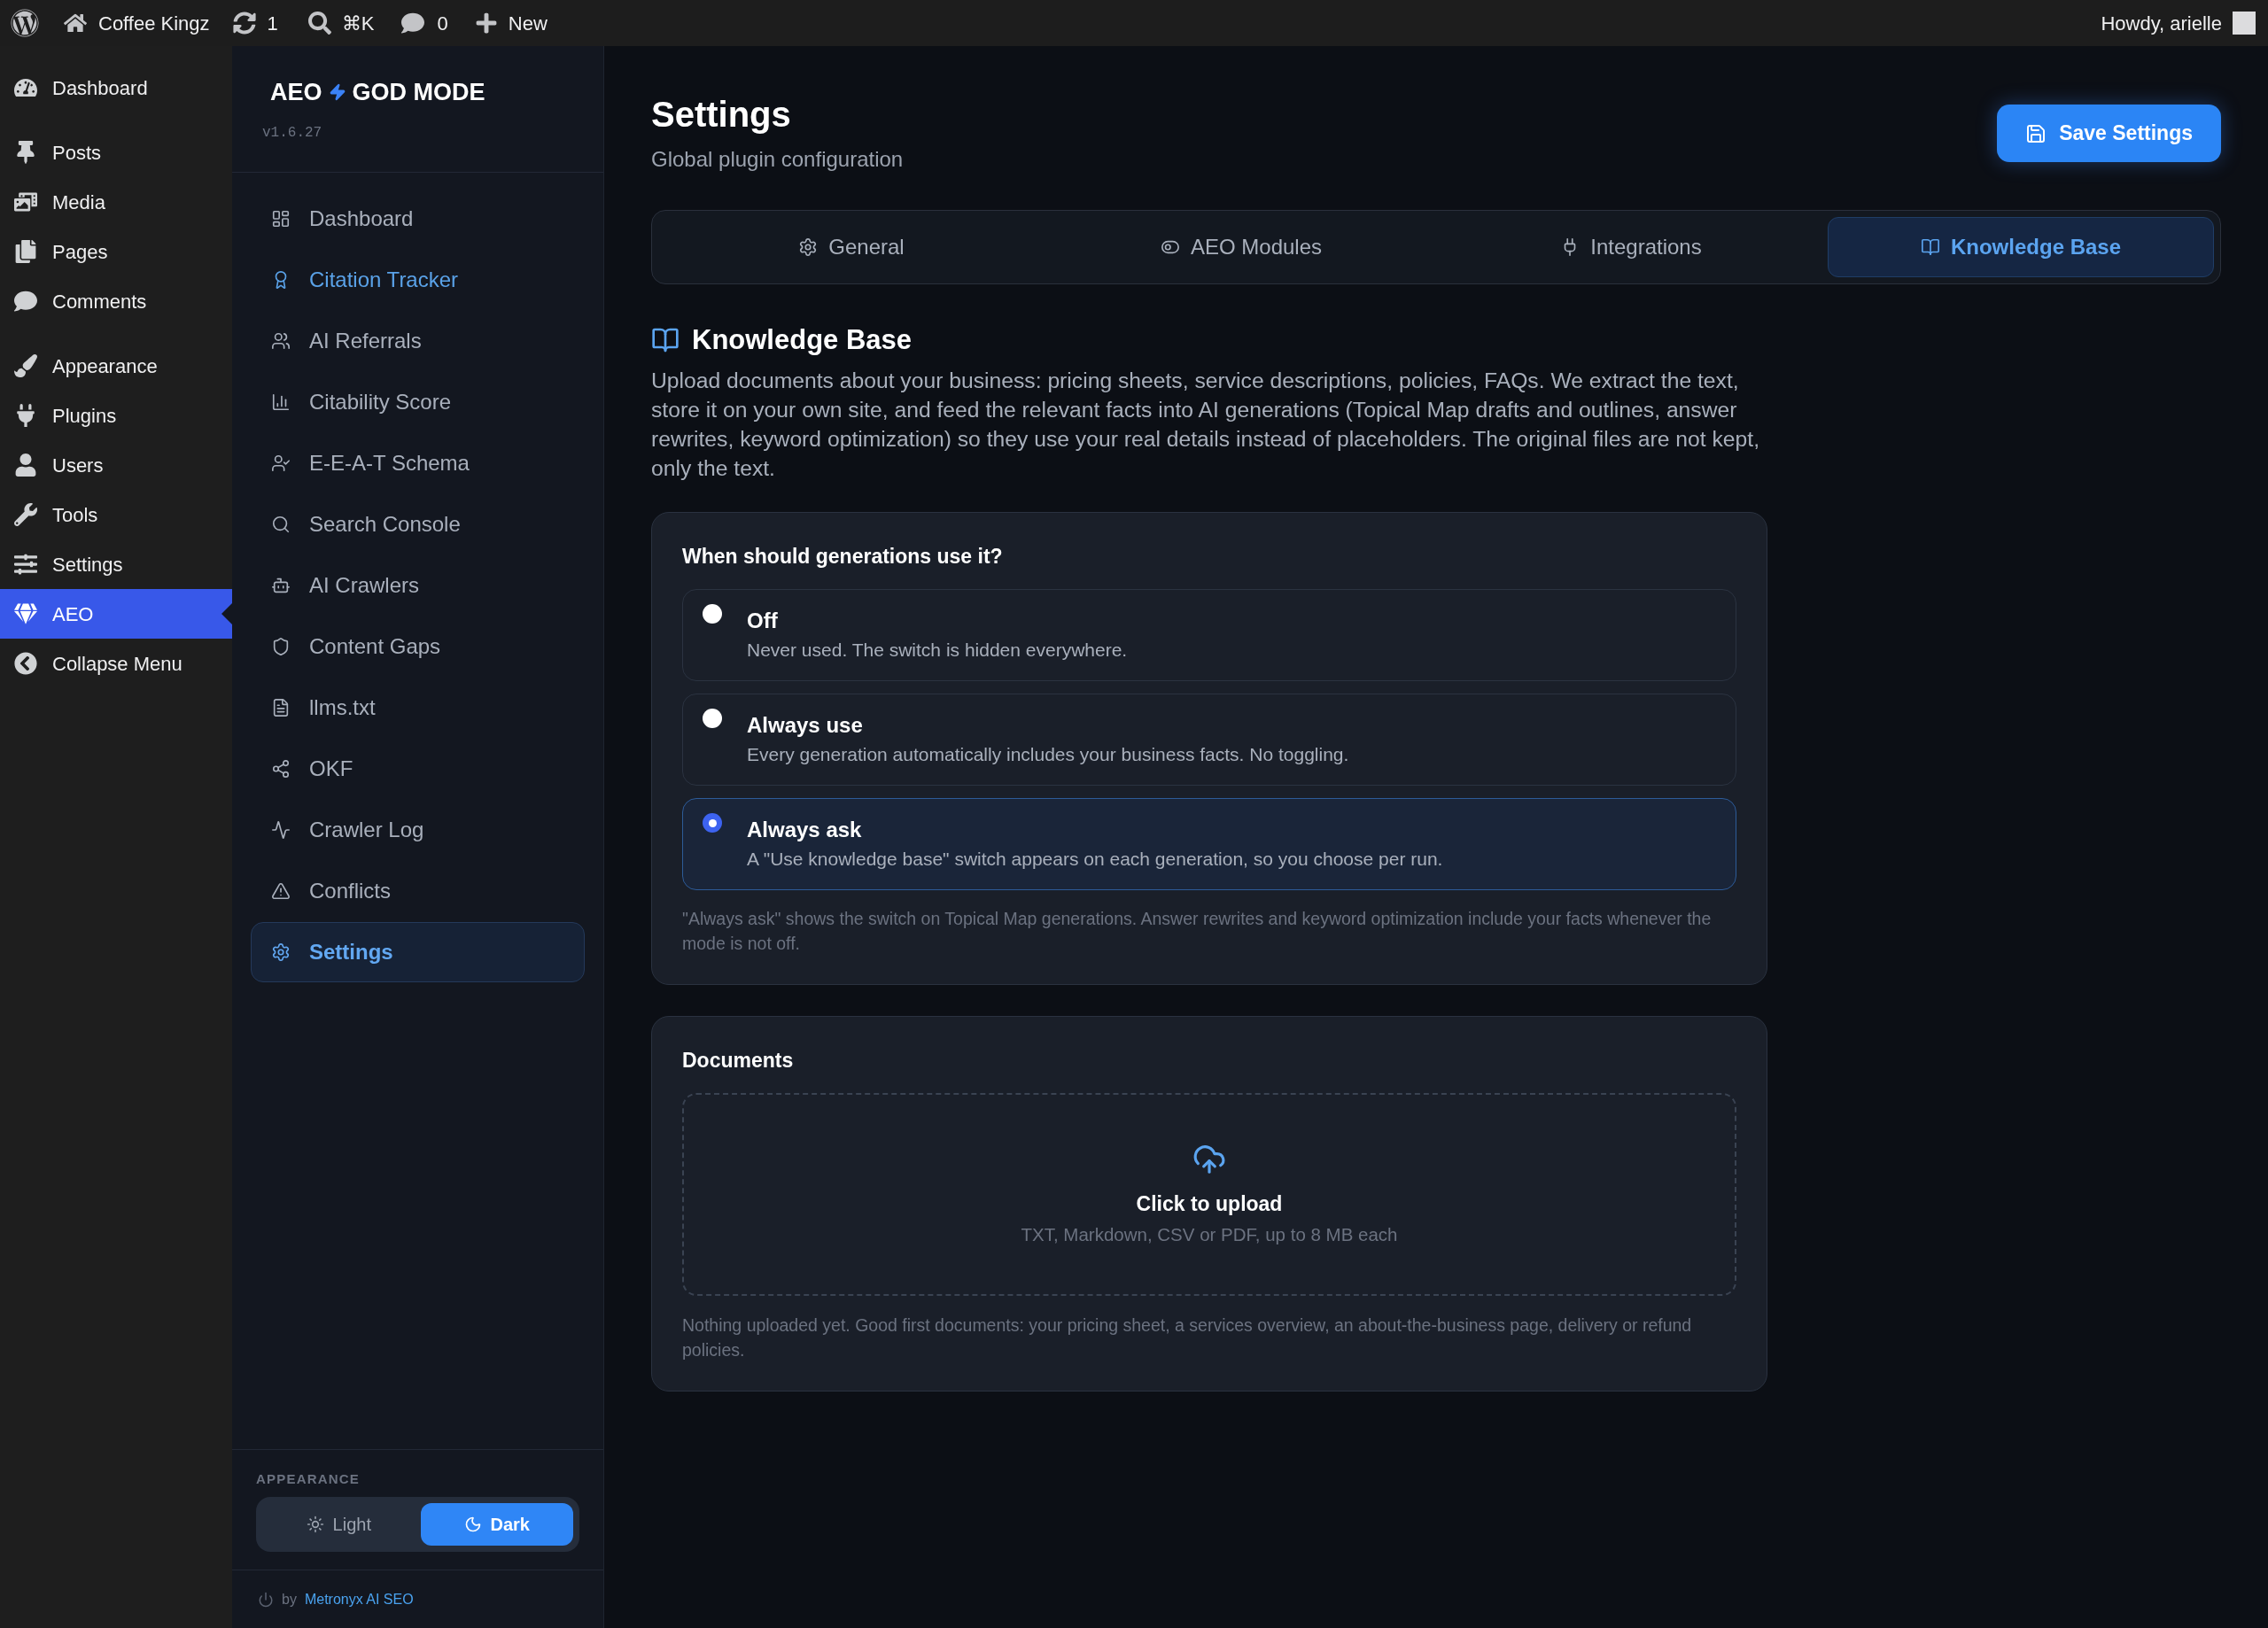 This screenshot has height=1628, width=2268. What do you see at coordinates (418, 219) in the screenshot?
I see `plugin-nav-item: Dashboard` at bounding box center [418, 219].